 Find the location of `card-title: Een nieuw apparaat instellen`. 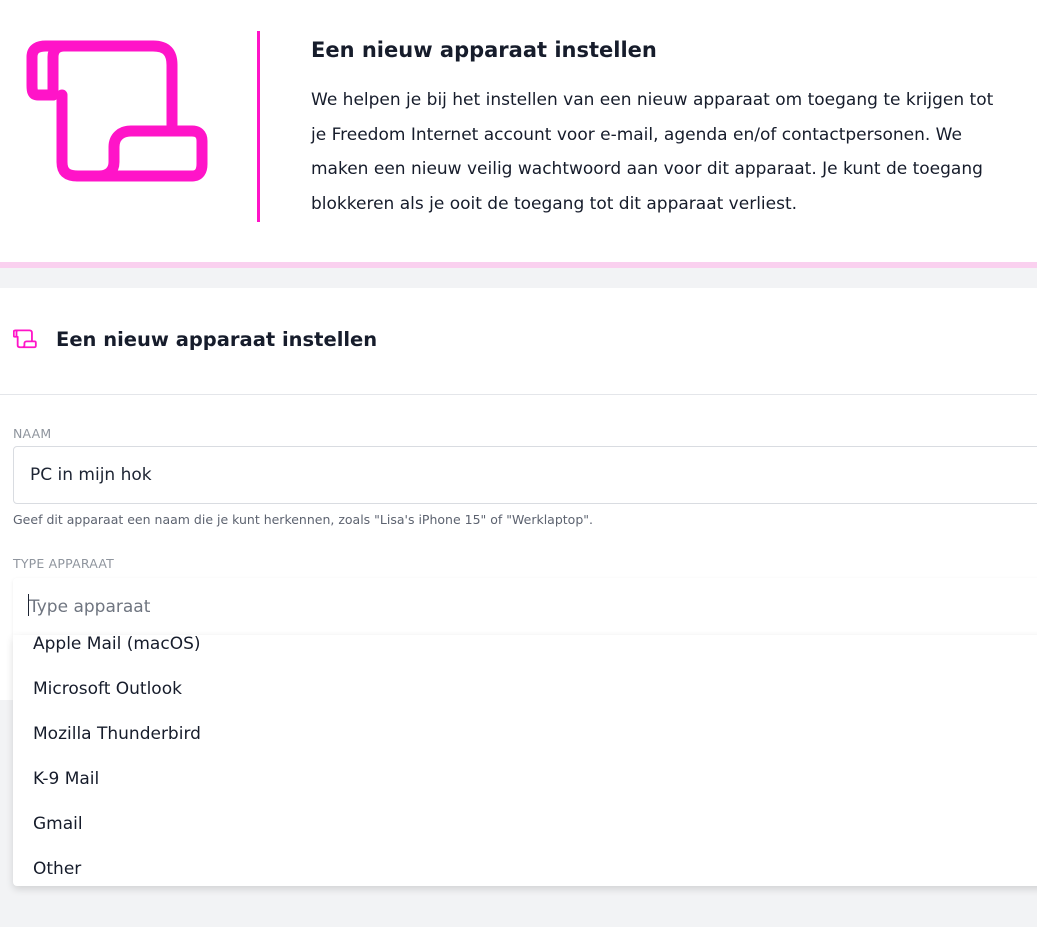

card-title: Een nieuw apparaat instellen is located at coordinates (217, 339).